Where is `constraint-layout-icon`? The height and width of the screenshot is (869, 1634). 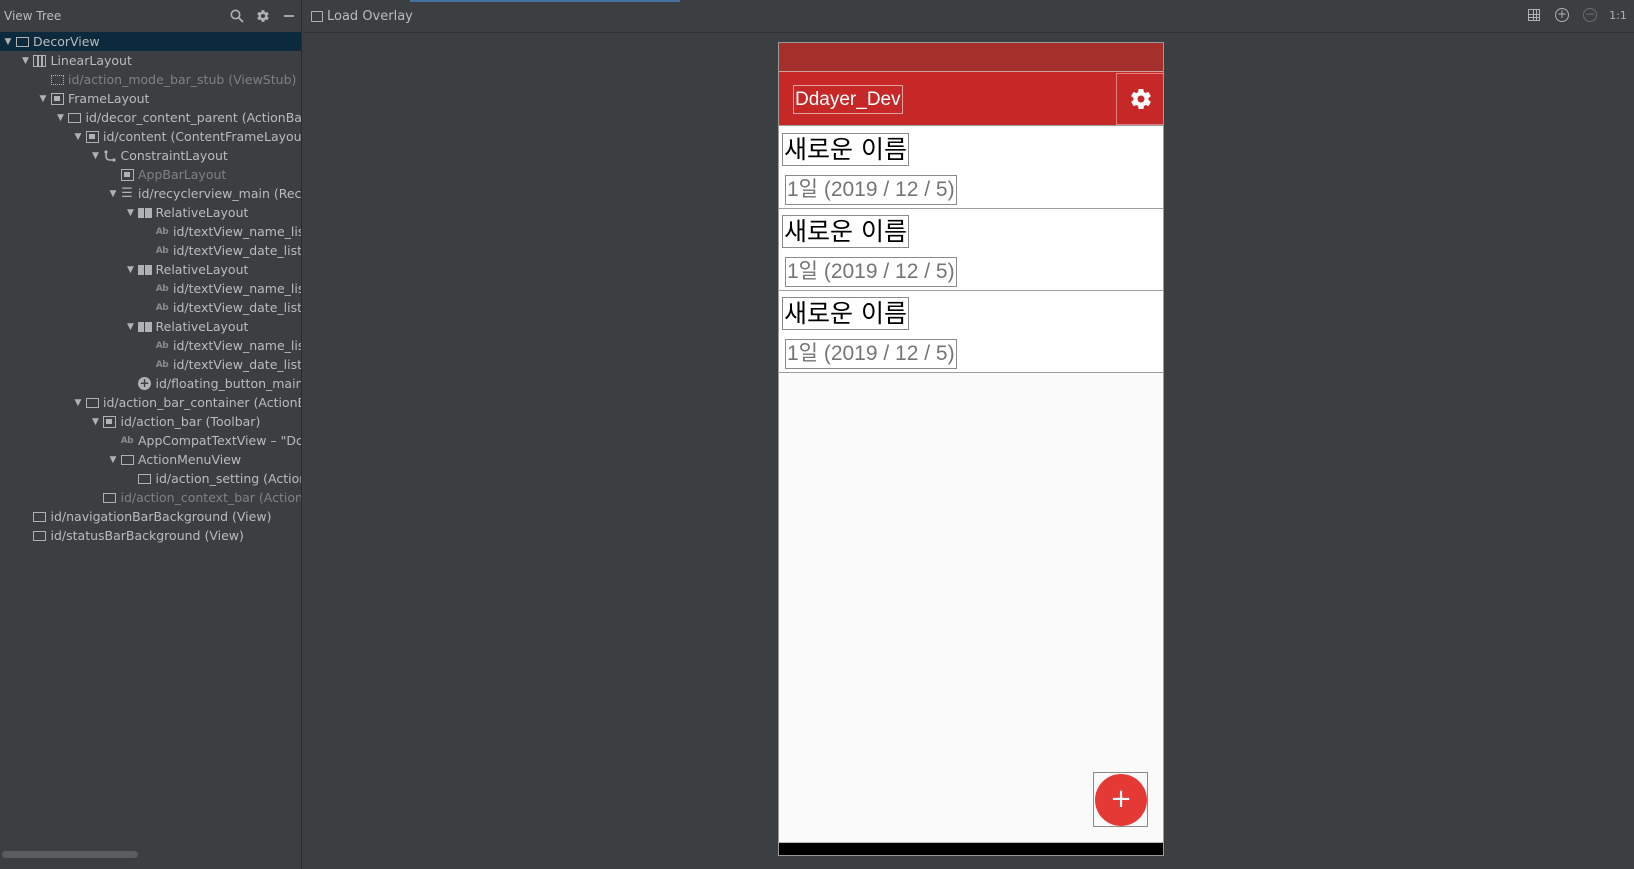 constraint-layout-icon is located at coordinates (110, 156).